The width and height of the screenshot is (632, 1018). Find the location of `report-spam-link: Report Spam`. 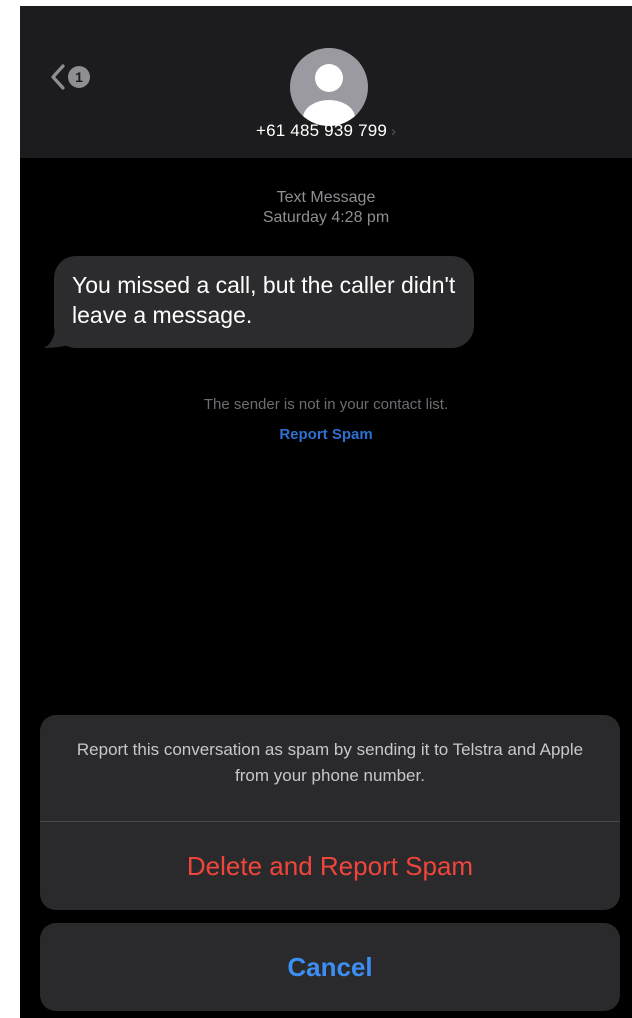

report-spam-link: Report Spam is located at coordinates (326, 434).